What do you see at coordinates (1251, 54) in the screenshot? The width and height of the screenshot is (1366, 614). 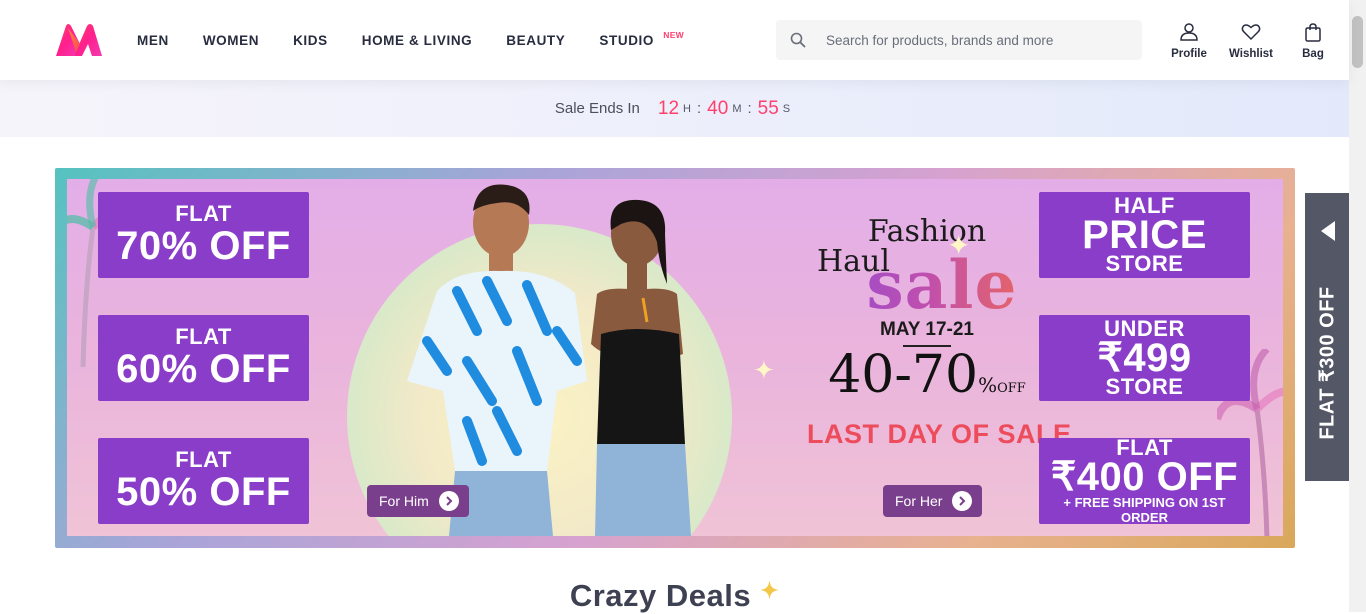 I see `wishlist-label: Wishlist` at bounding box center [1251, 54].